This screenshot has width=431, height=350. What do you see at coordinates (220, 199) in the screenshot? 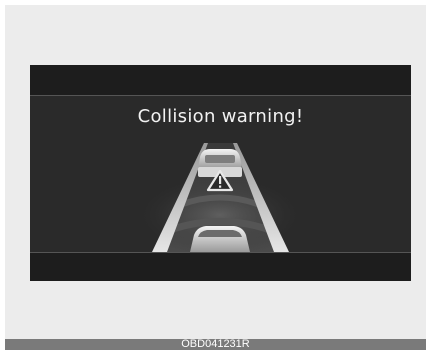
I see `collision-scene` at bounding box center [220, 199].